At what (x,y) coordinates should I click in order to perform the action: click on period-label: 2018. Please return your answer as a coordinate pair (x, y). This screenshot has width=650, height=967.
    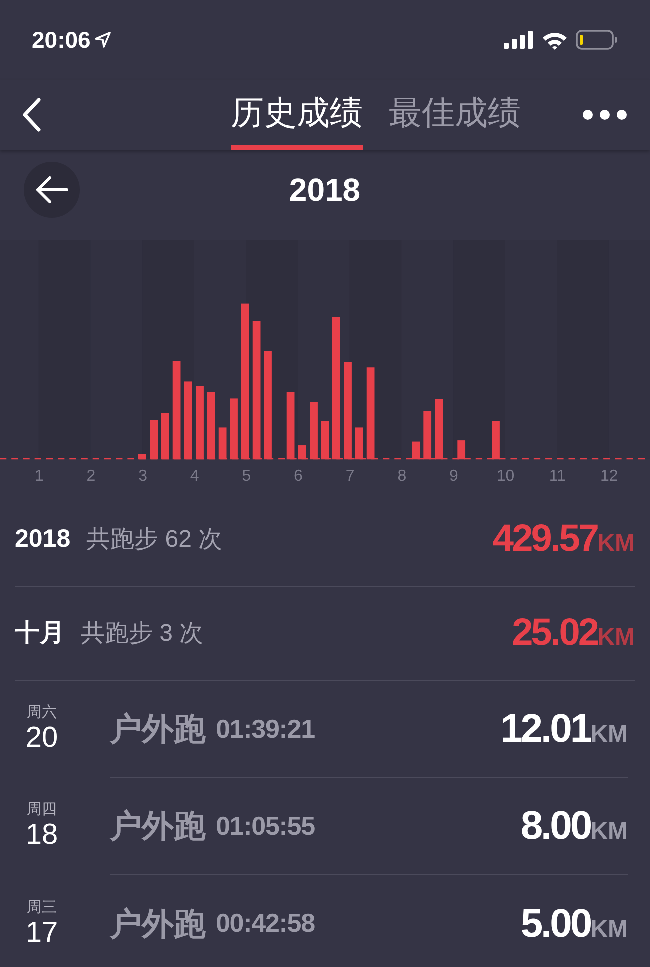
    Looking at the image, I should click on (43, 539).